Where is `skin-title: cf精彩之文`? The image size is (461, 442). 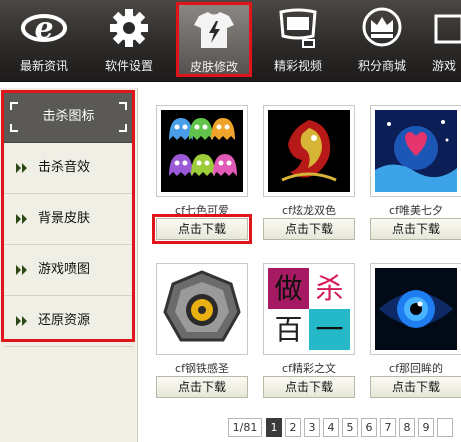
skin-title: cf精彩之文 is located at coordinates (309, 368).